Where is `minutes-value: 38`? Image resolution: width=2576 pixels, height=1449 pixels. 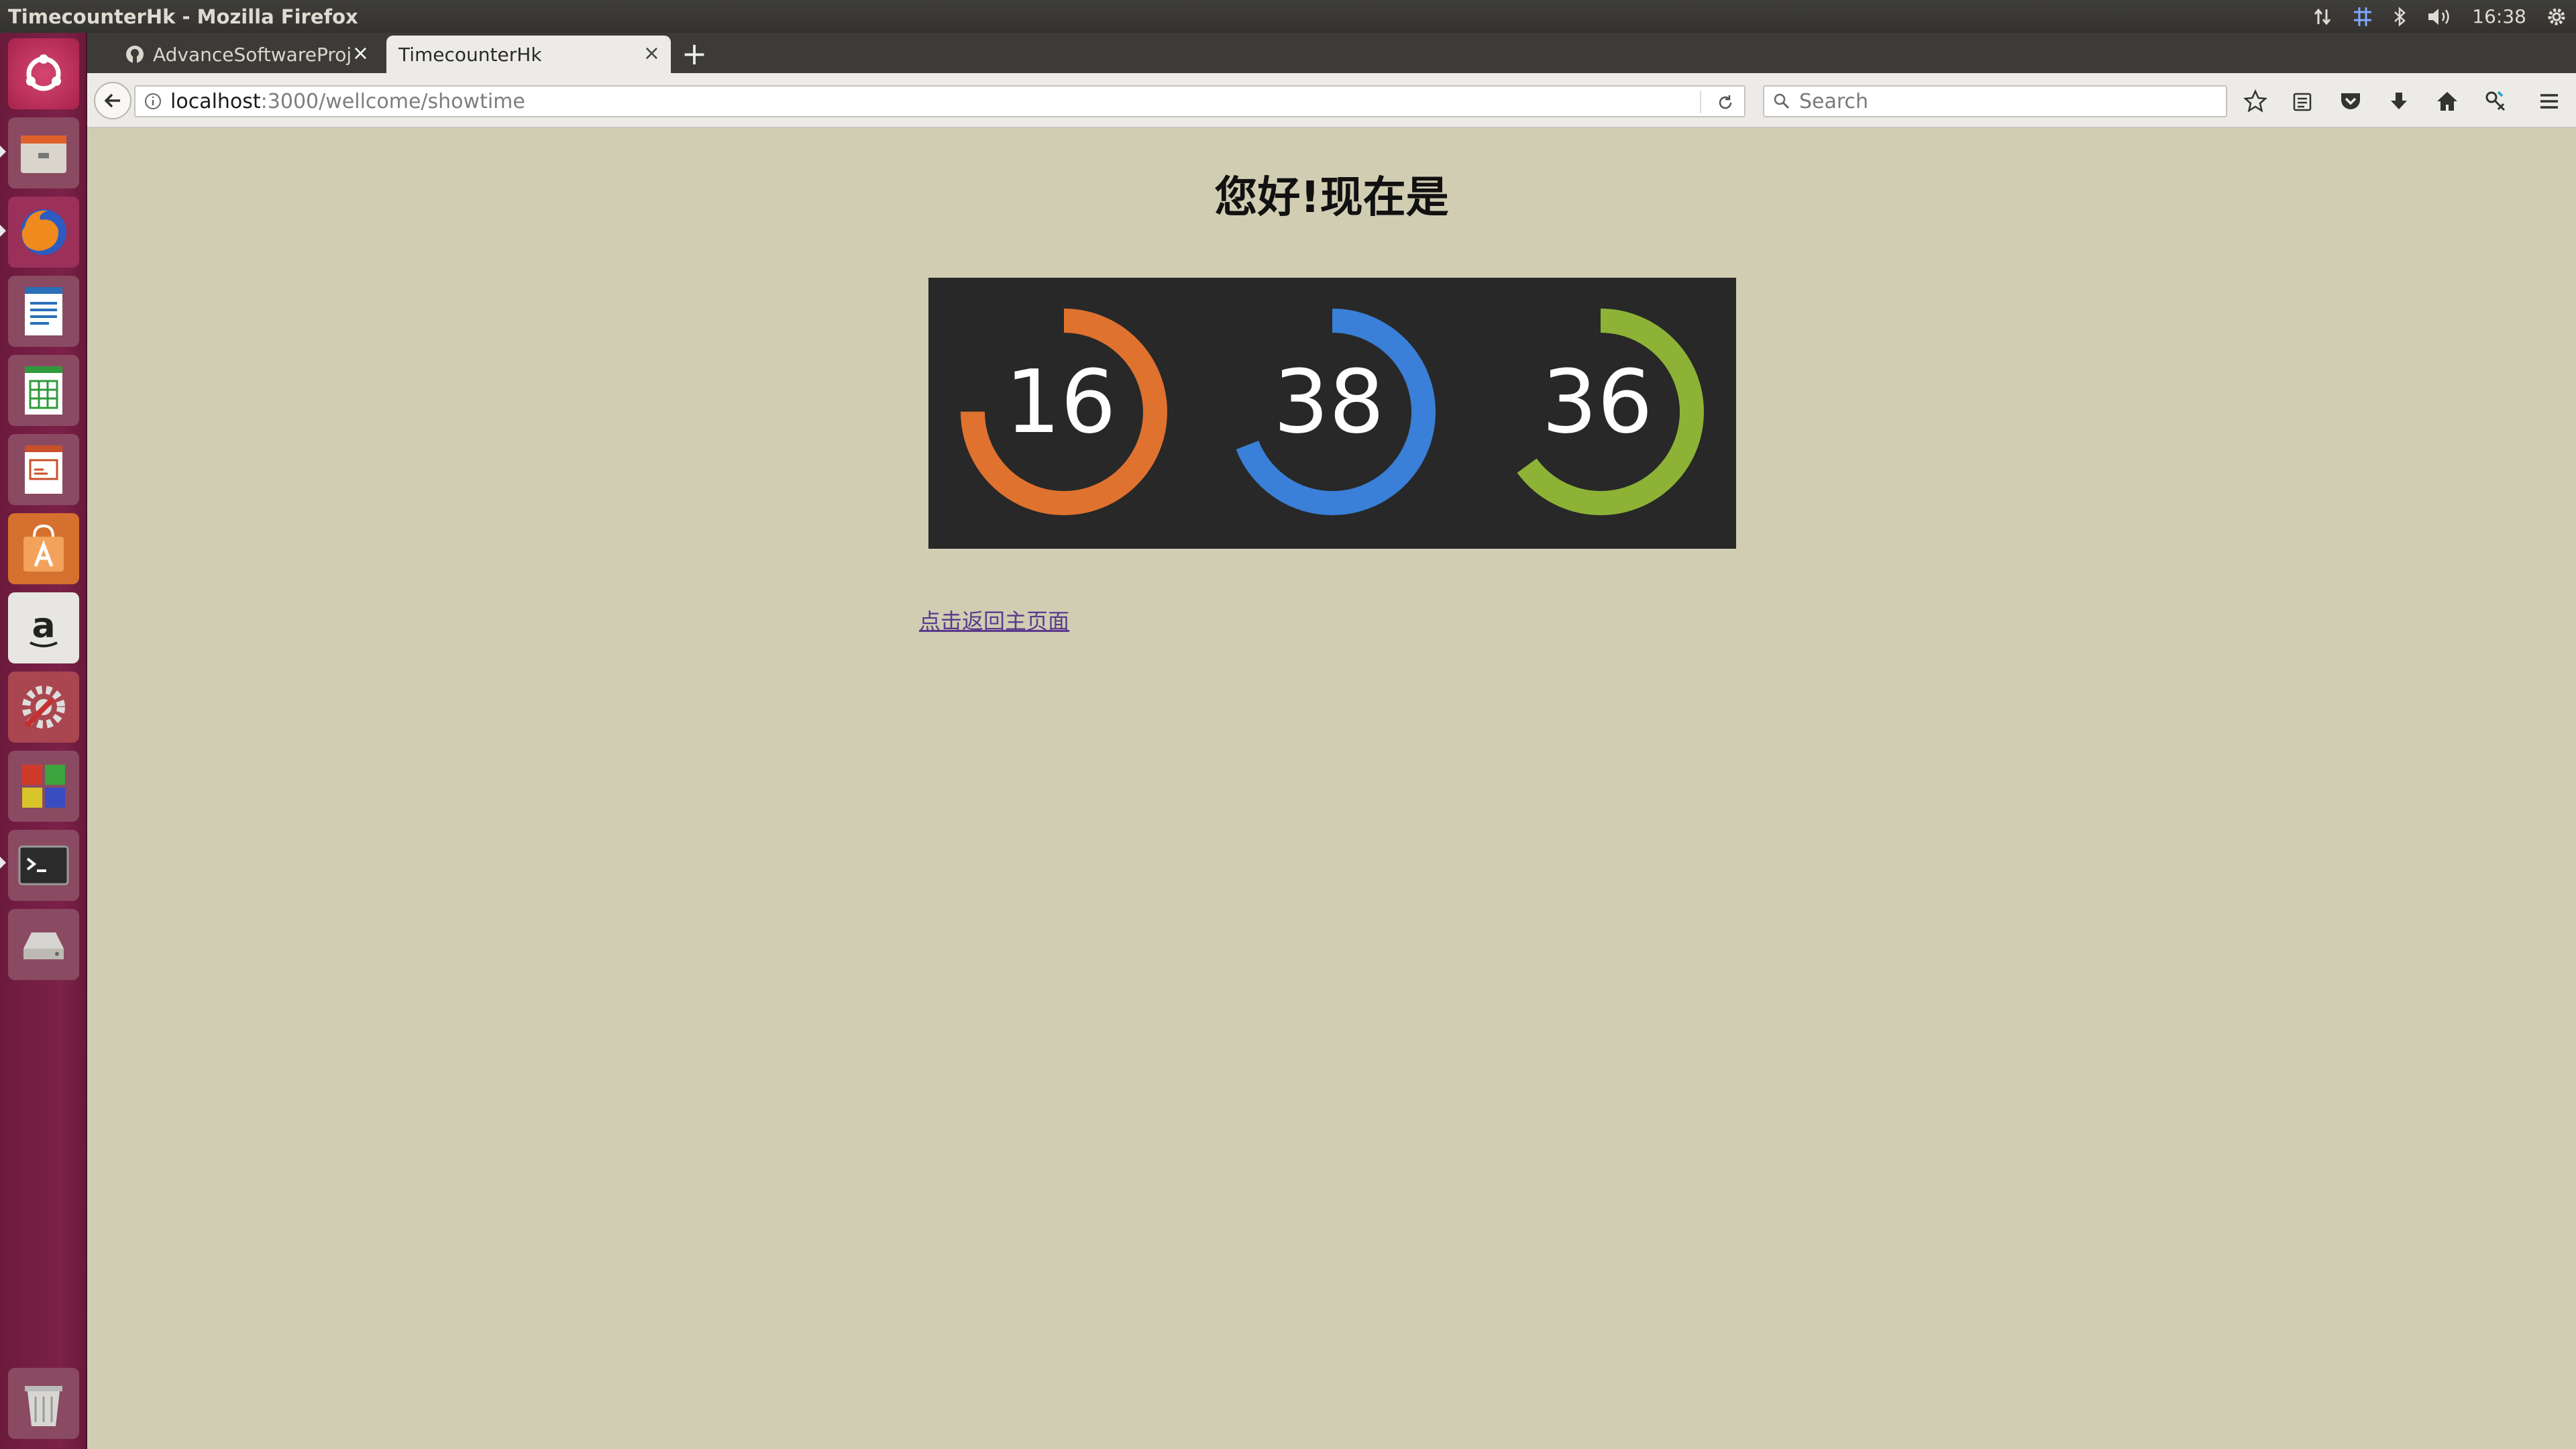
minutes-value: 38 is located at coordinates (1329, 402).